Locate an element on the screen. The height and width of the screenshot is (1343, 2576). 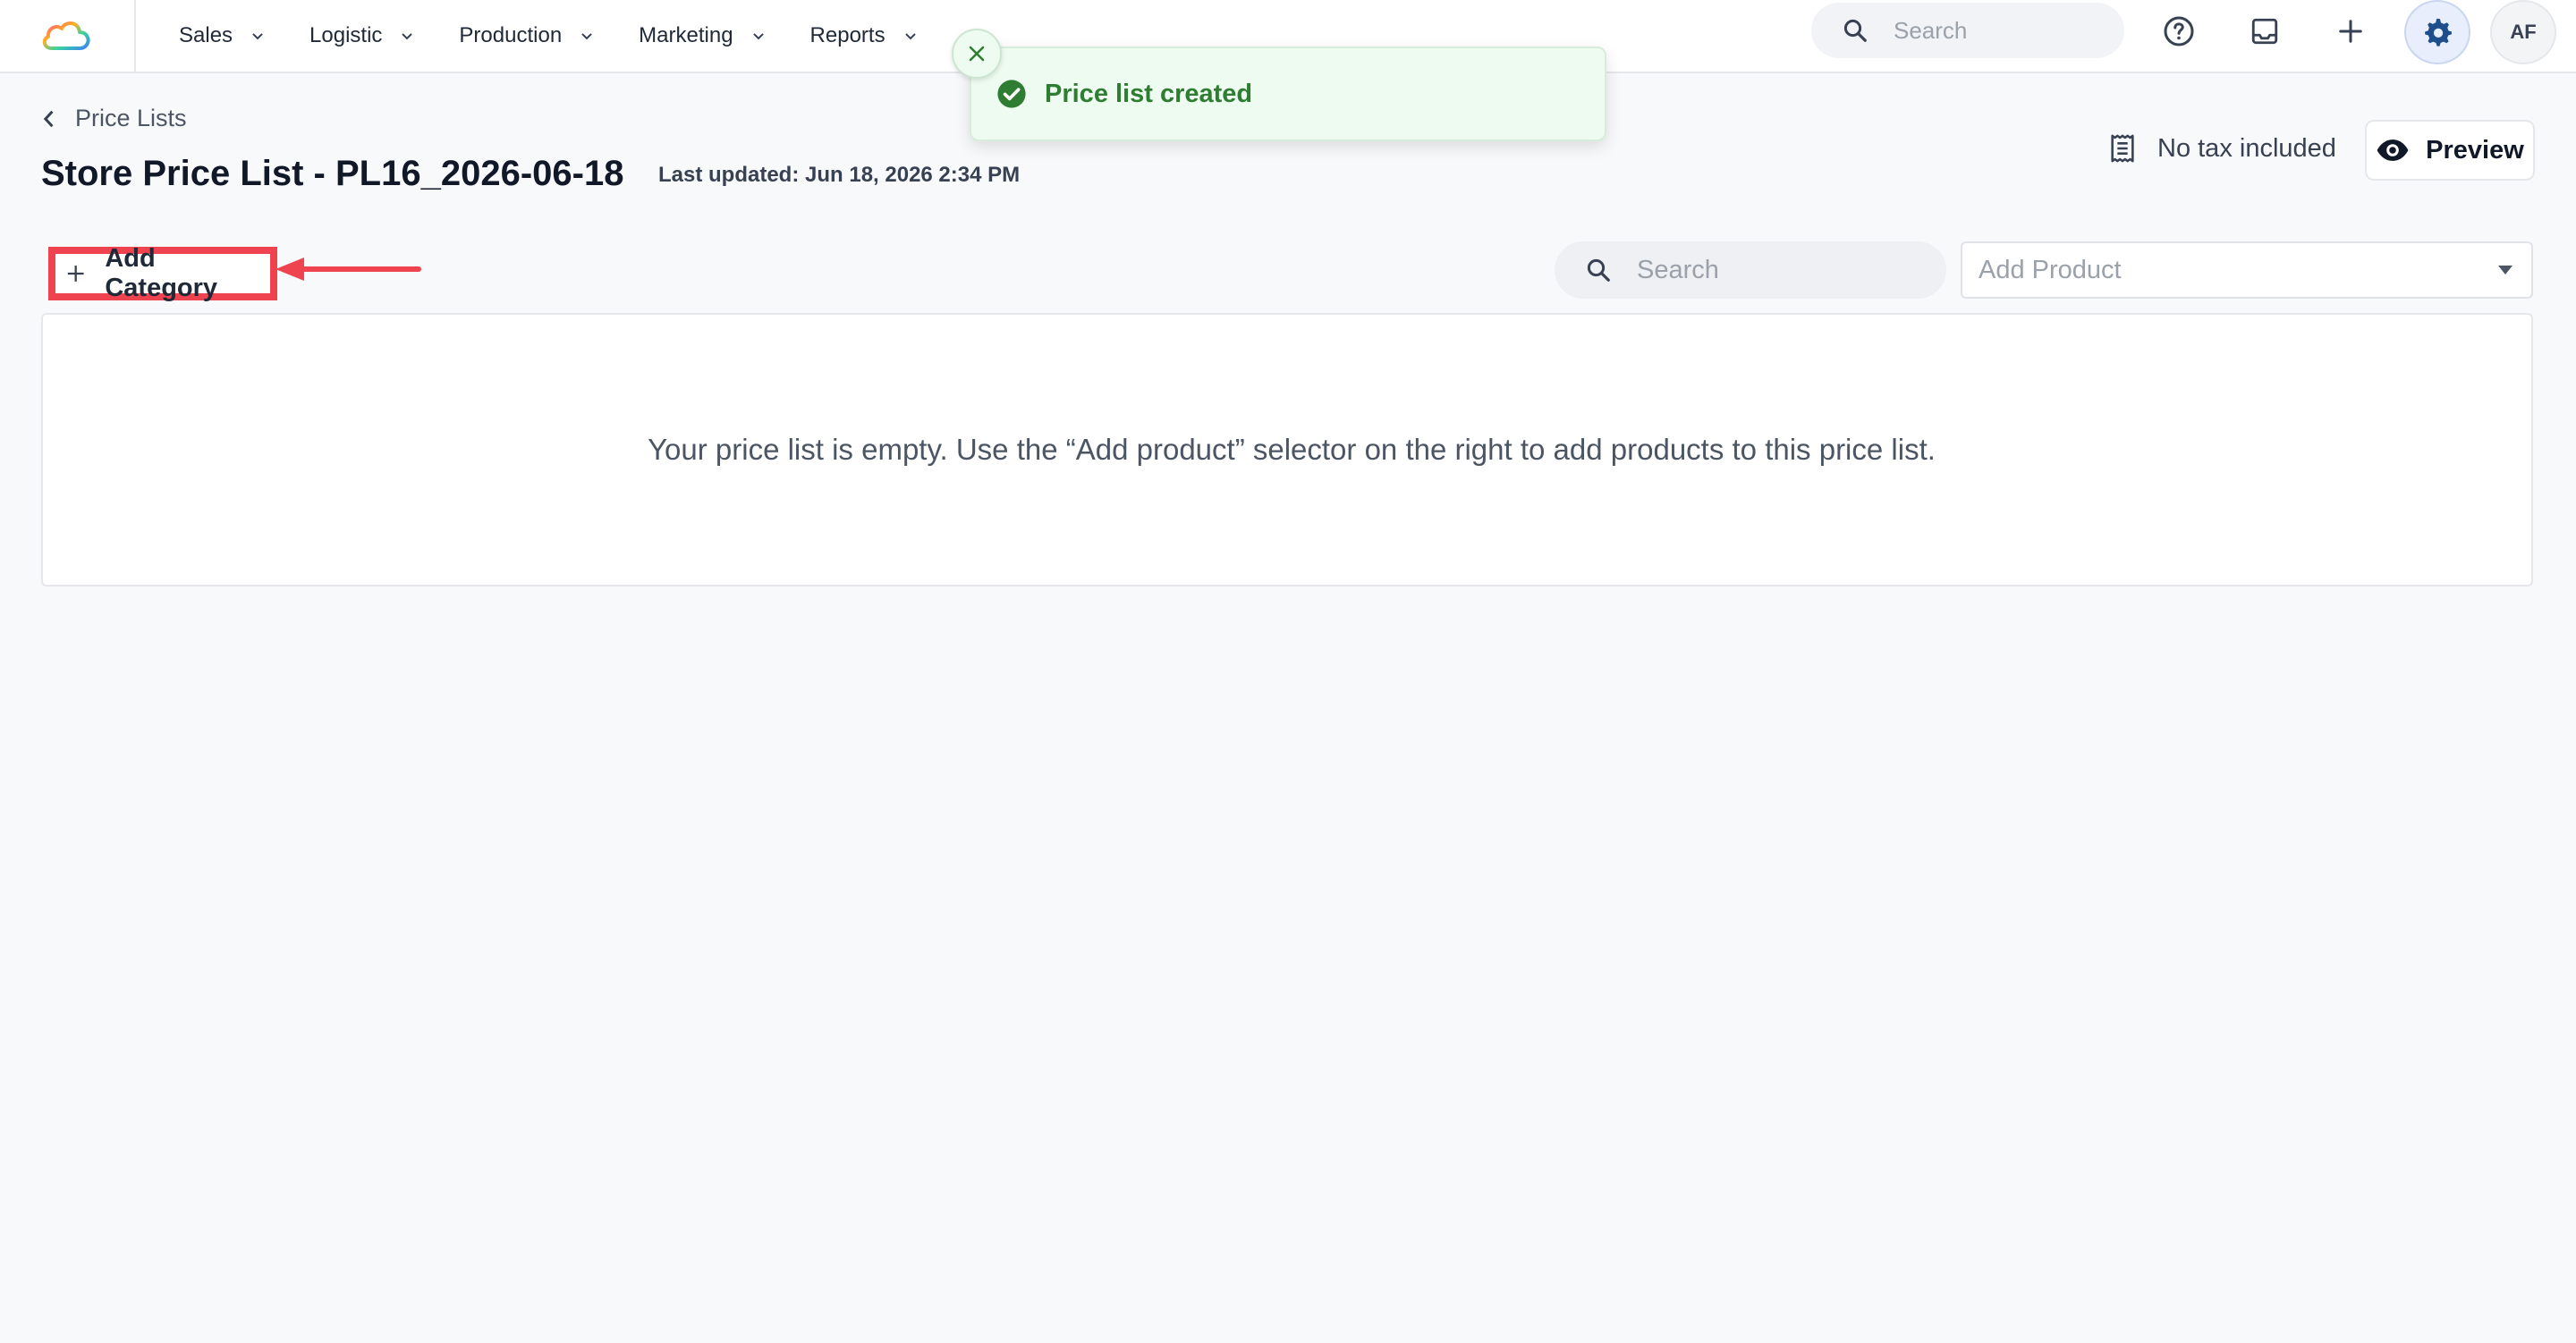
nav-item-logistic: Logistic is located at coordinates (361, 35).